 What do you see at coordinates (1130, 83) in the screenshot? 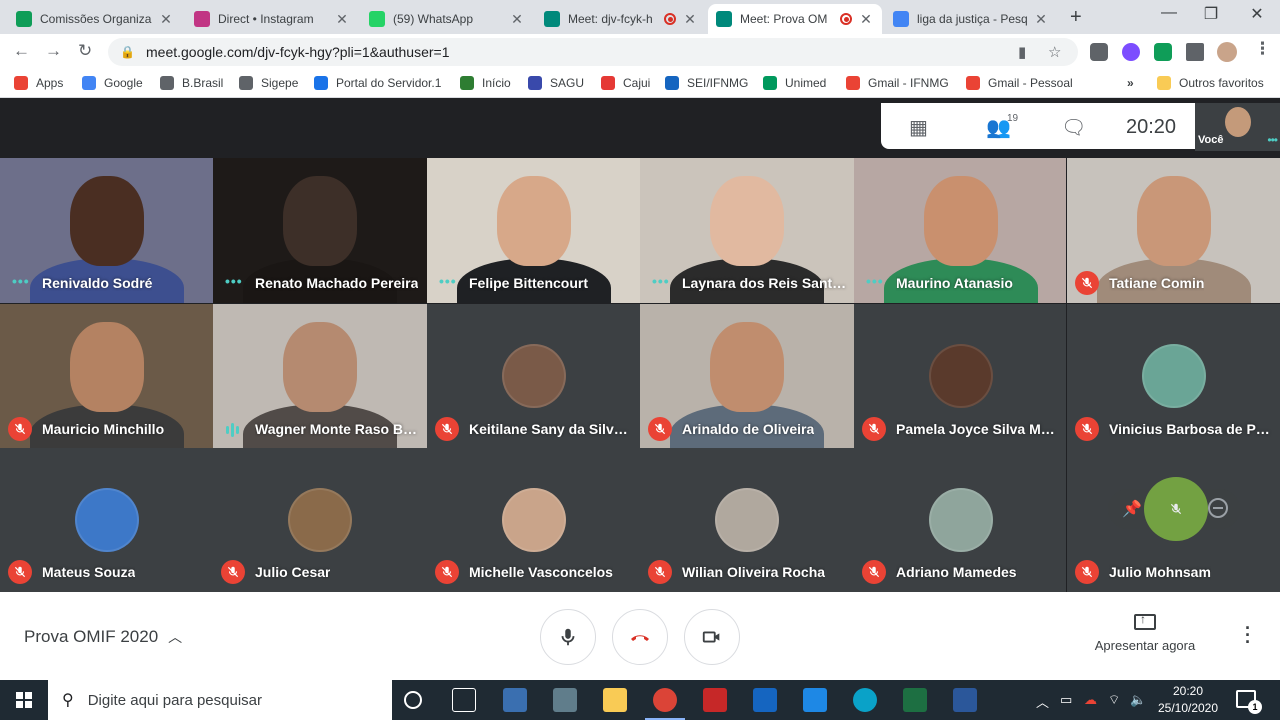
I see `more-bookmarks-icon: »` at bounding box center [1130, 83].